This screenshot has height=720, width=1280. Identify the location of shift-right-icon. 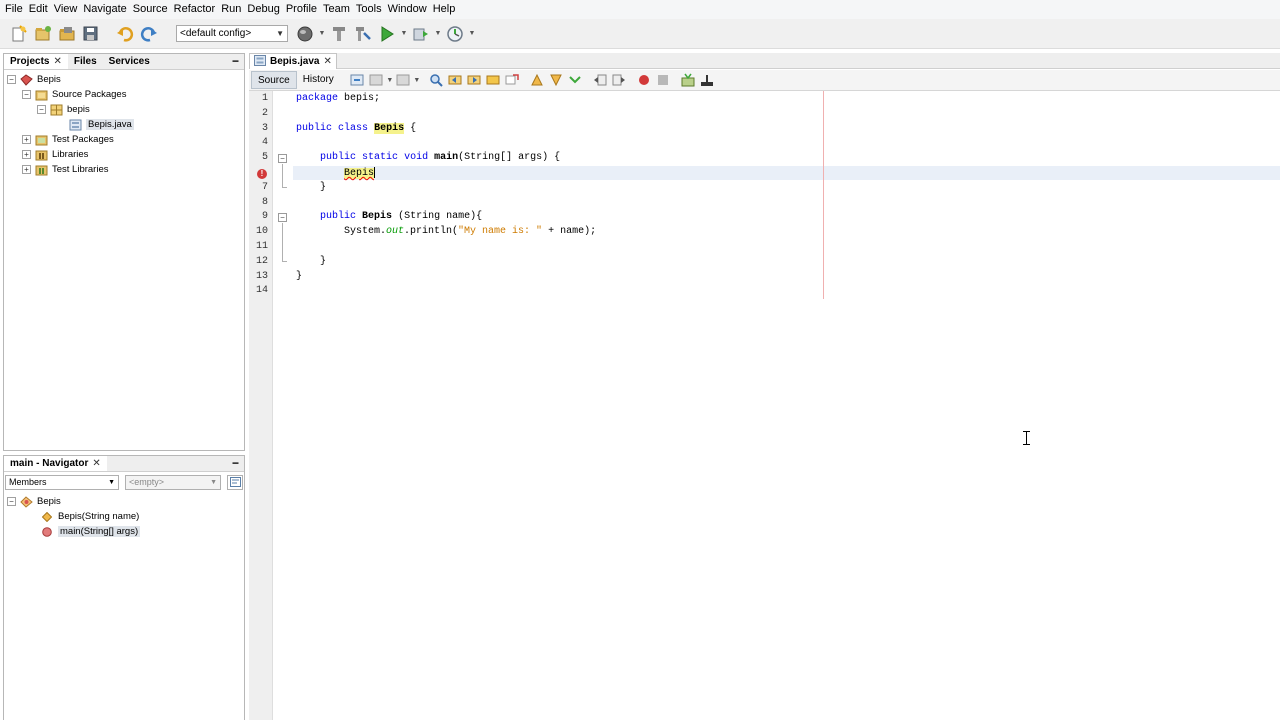
(619, 80).